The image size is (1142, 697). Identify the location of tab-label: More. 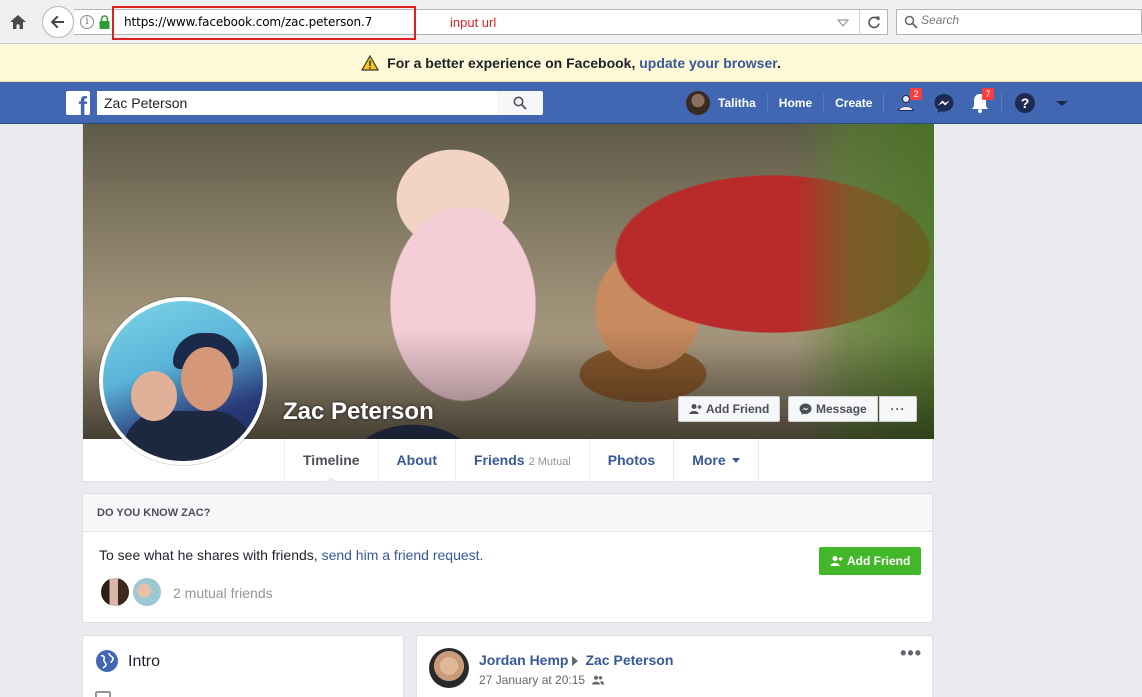
(709, 460).